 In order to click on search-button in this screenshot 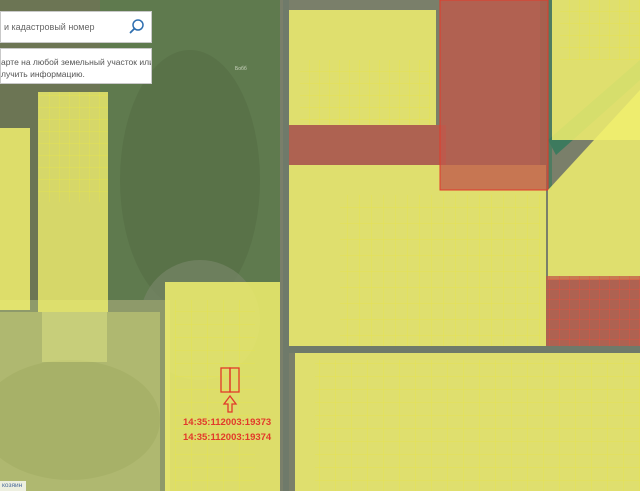, I will do `click(137, 27)`.